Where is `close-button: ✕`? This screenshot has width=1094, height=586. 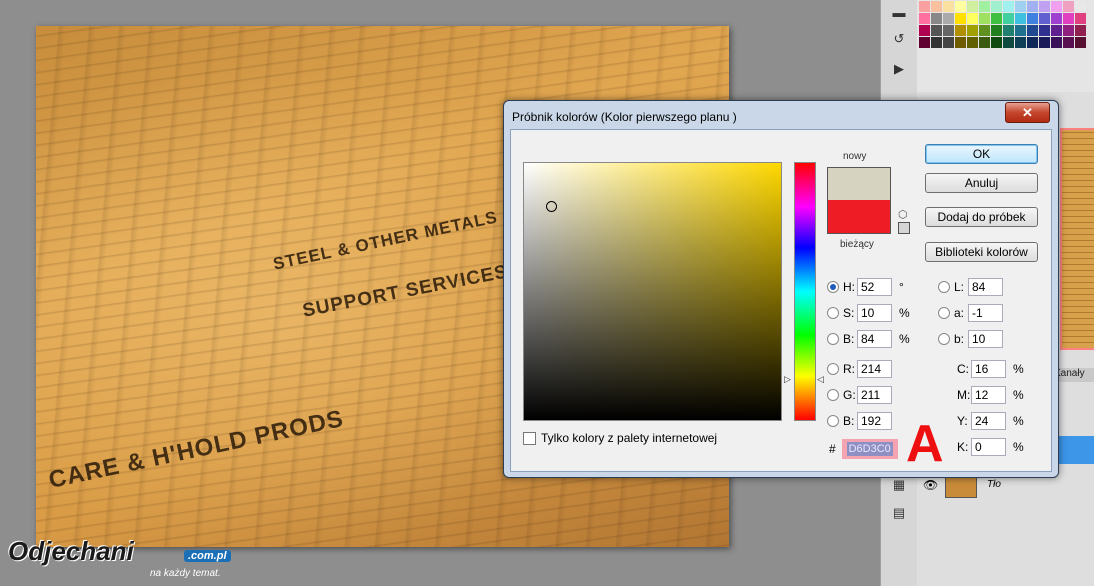 close-button: ✕ is located at coordinates (1027, 112).